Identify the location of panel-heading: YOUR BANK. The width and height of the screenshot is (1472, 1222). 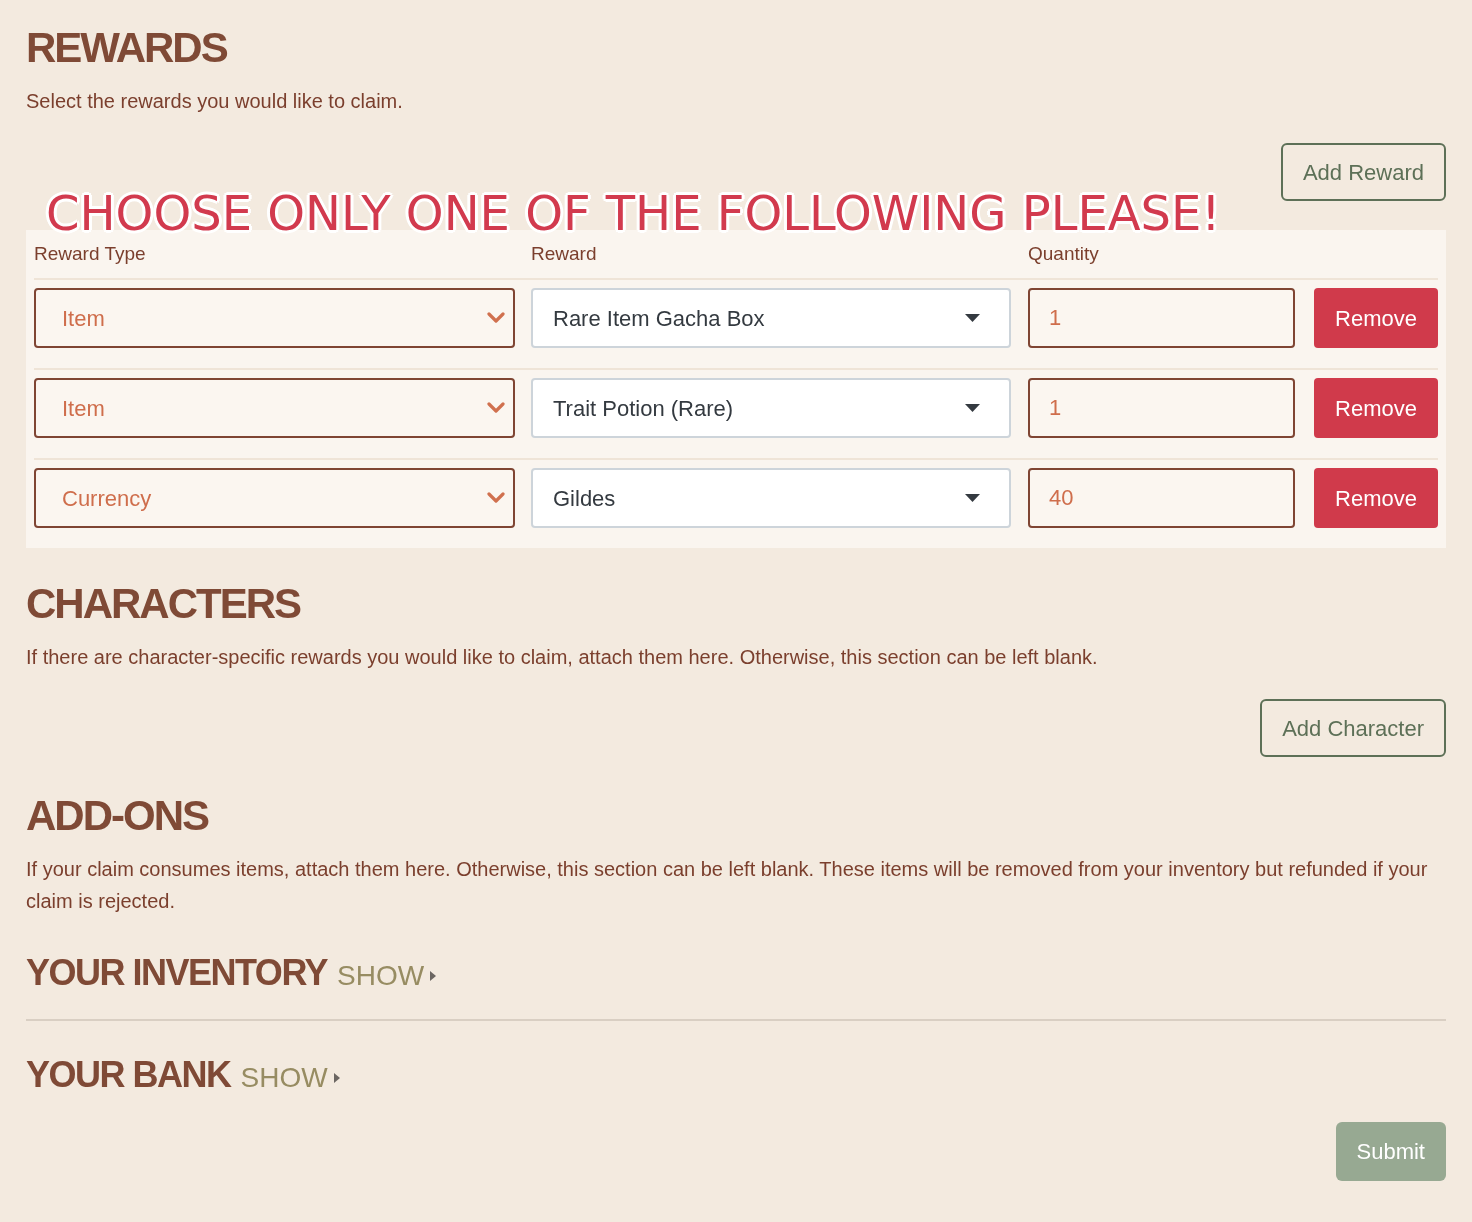
(128, 1075).